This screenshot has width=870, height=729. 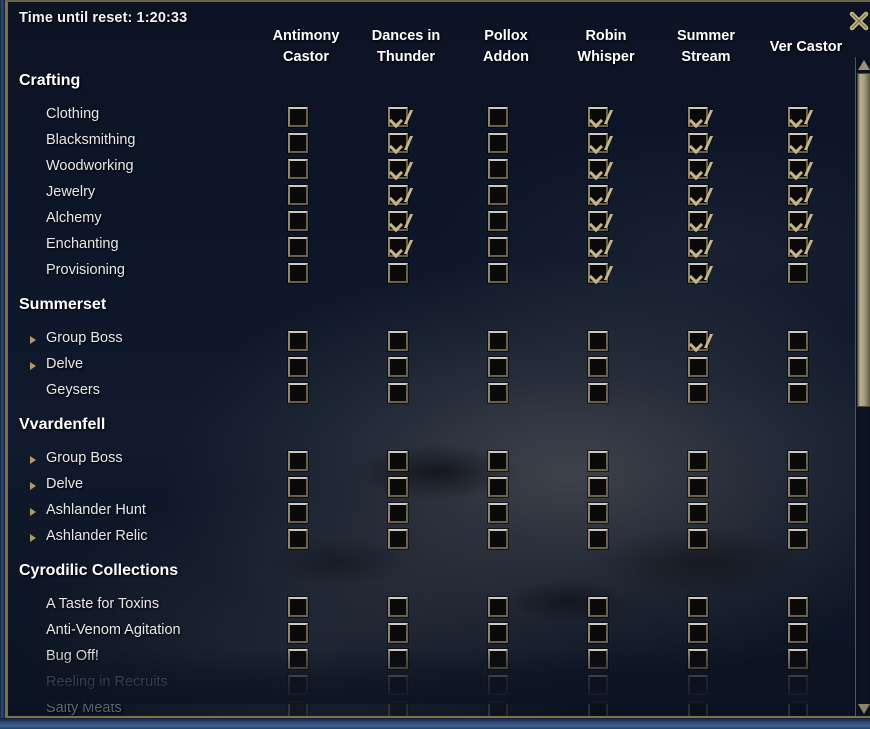 I want to click on list-item: Salty Meats, so click(x=84, y=708).